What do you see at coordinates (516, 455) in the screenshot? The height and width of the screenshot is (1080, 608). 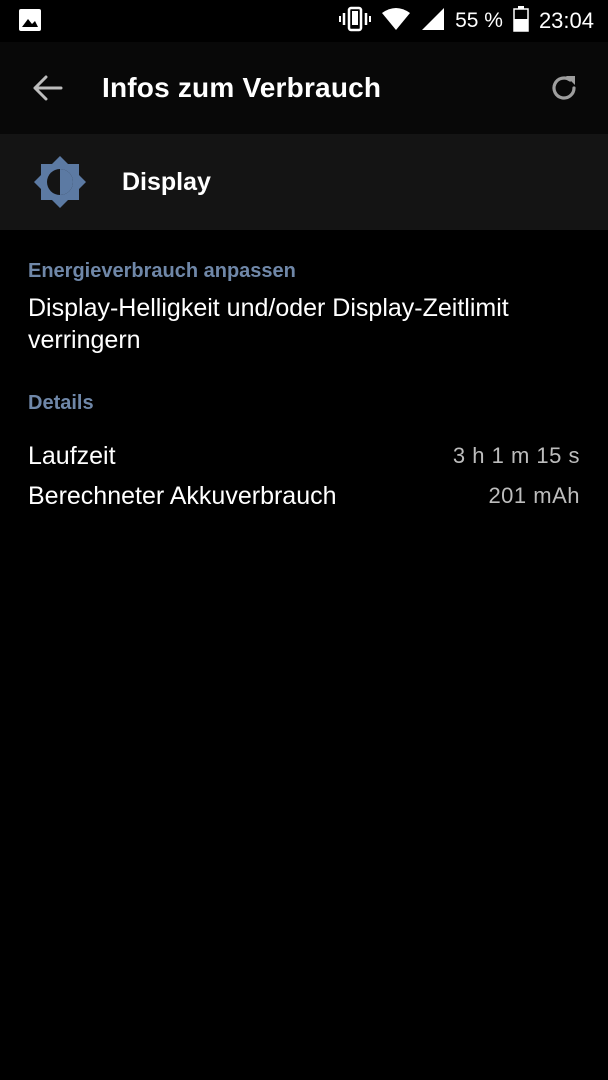 I see `detail-value: 3 h 1 m 15 s` at bounding box center [516, 455].